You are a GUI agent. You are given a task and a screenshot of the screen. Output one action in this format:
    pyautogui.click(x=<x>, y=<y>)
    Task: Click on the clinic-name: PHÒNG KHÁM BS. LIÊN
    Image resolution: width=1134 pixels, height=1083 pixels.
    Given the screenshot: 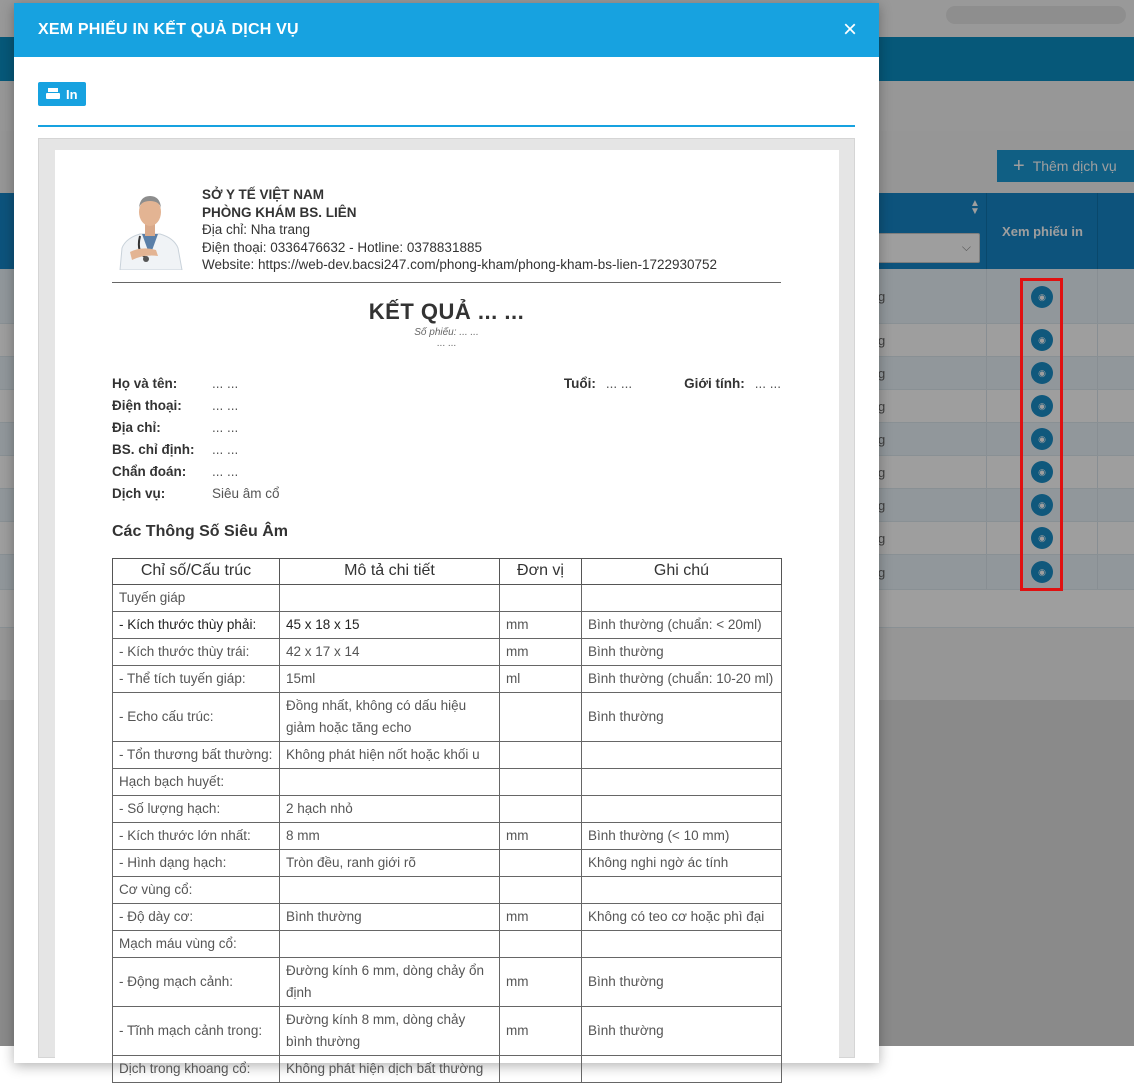 What is the action you would take?
    pyautogui.click(x=279, y=212)
    